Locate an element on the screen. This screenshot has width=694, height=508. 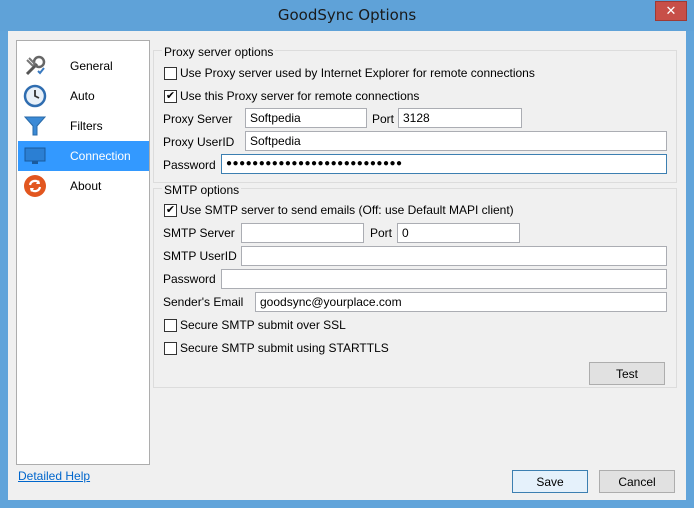
save-button: Save is located at coordinates (550, 481).